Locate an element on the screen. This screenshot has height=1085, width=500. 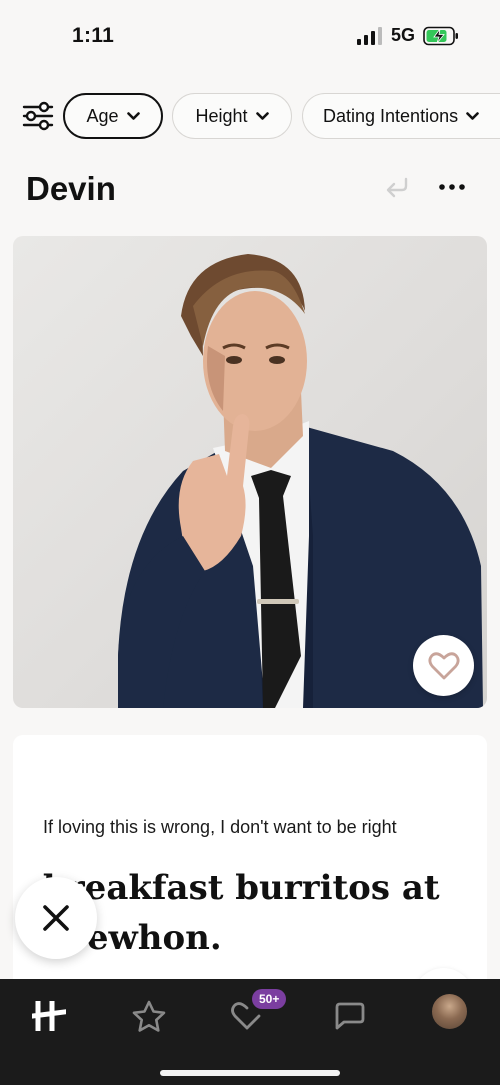
dismiss-button is located at coordinates (56, 918).